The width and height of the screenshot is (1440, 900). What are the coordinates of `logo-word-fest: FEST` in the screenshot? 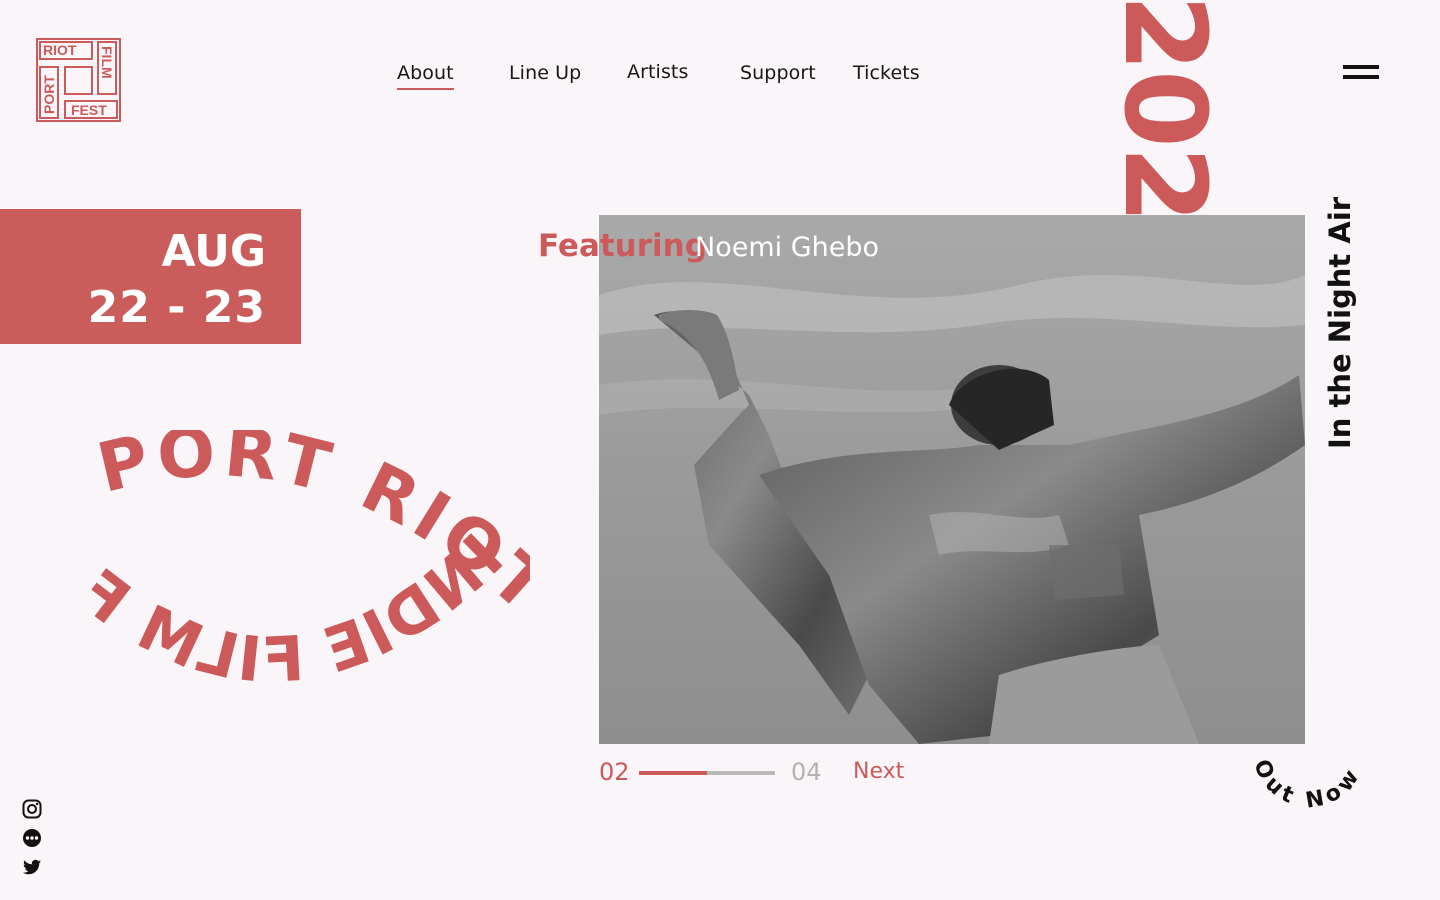 It's located at (89, 110).